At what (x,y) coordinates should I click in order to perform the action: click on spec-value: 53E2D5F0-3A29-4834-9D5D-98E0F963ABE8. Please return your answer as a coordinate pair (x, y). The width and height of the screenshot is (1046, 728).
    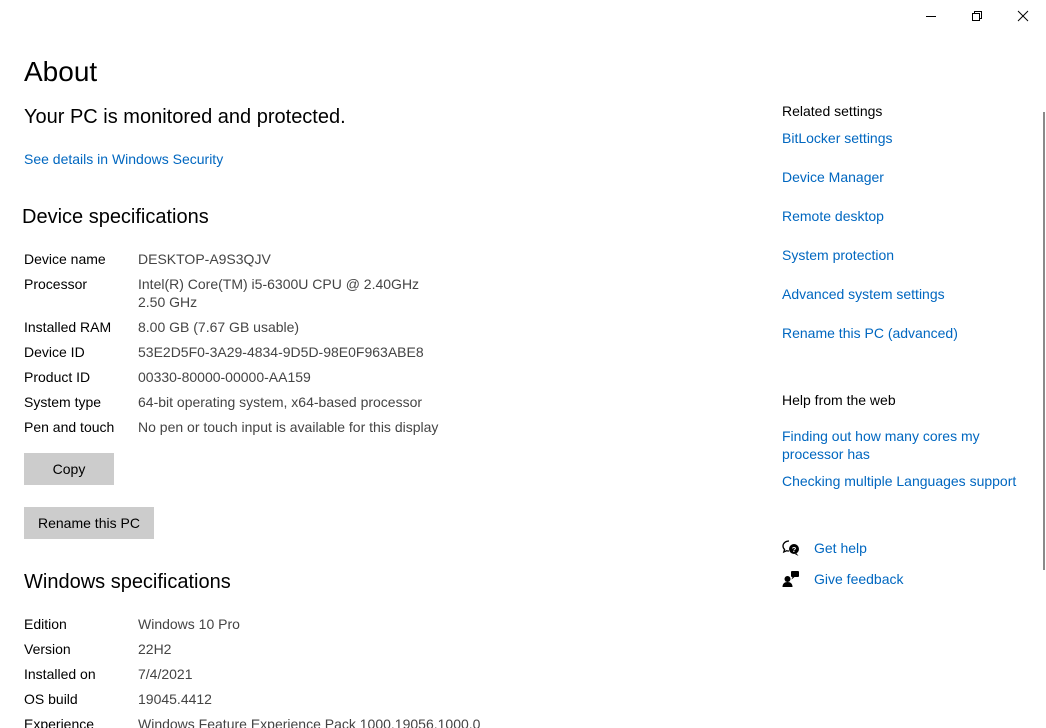
    Looking at the image, I should click on (281, 352).